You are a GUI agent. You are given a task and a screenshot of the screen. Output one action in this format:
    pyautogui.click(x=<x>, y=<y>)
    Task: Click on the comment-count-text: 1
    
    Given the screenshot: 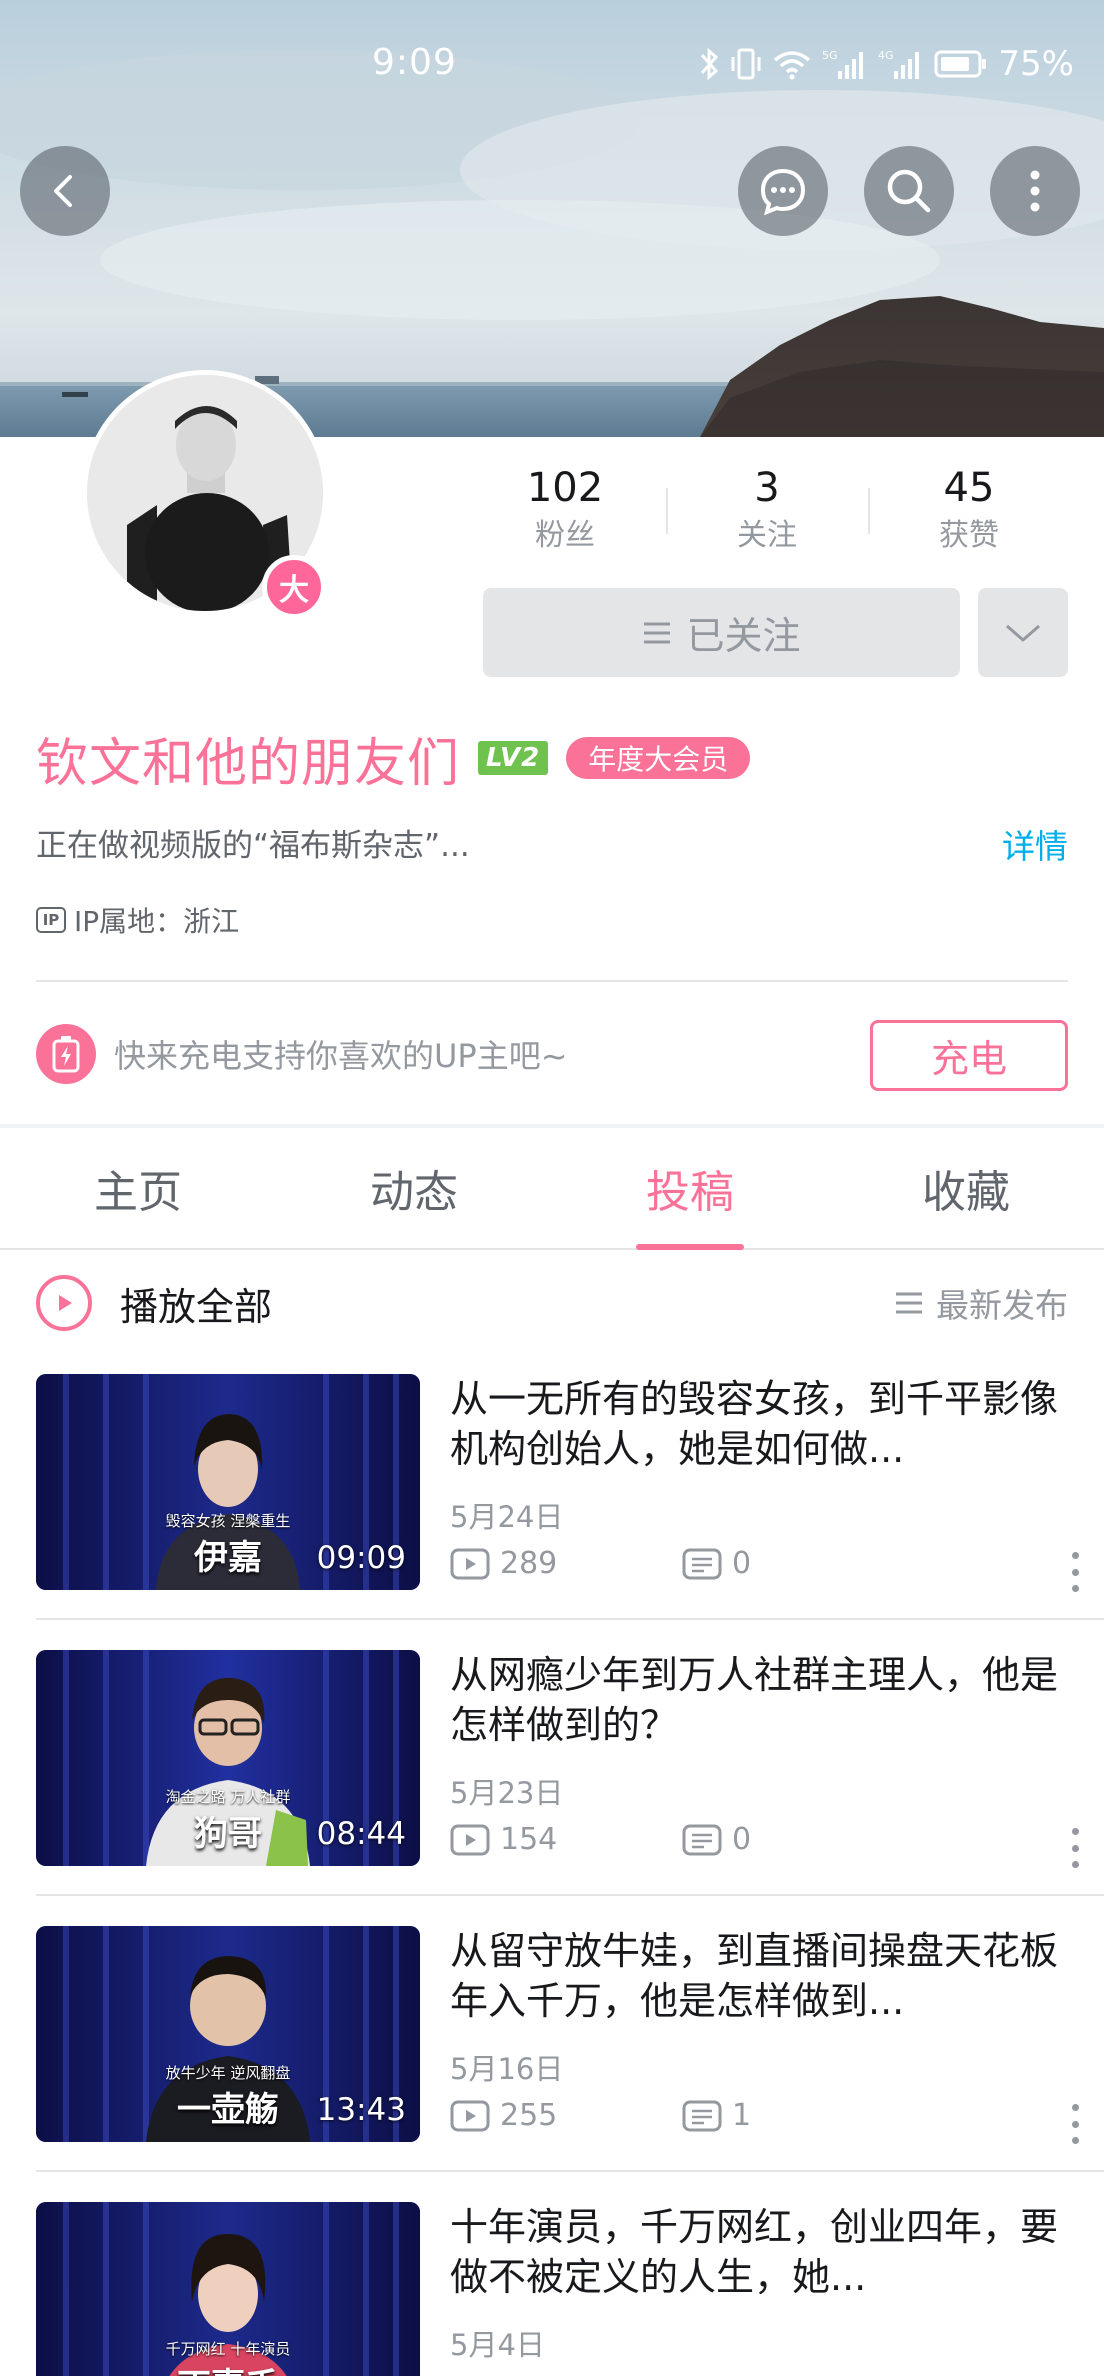 What is the action you would take?
    pyautogui.click(x=742, y=2115)
    